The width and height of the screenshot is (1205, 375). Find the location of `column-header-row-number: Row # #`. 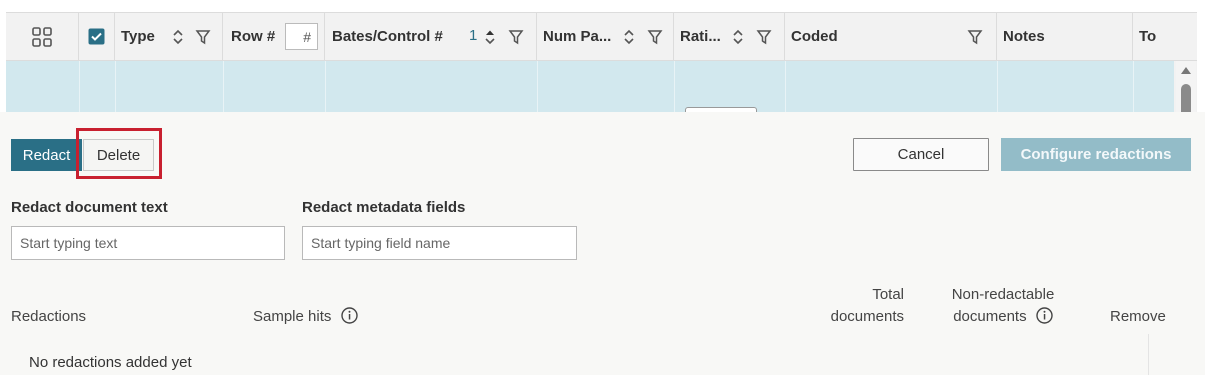

column-header-row-number: Row # # is located at coordinates (274, 36).